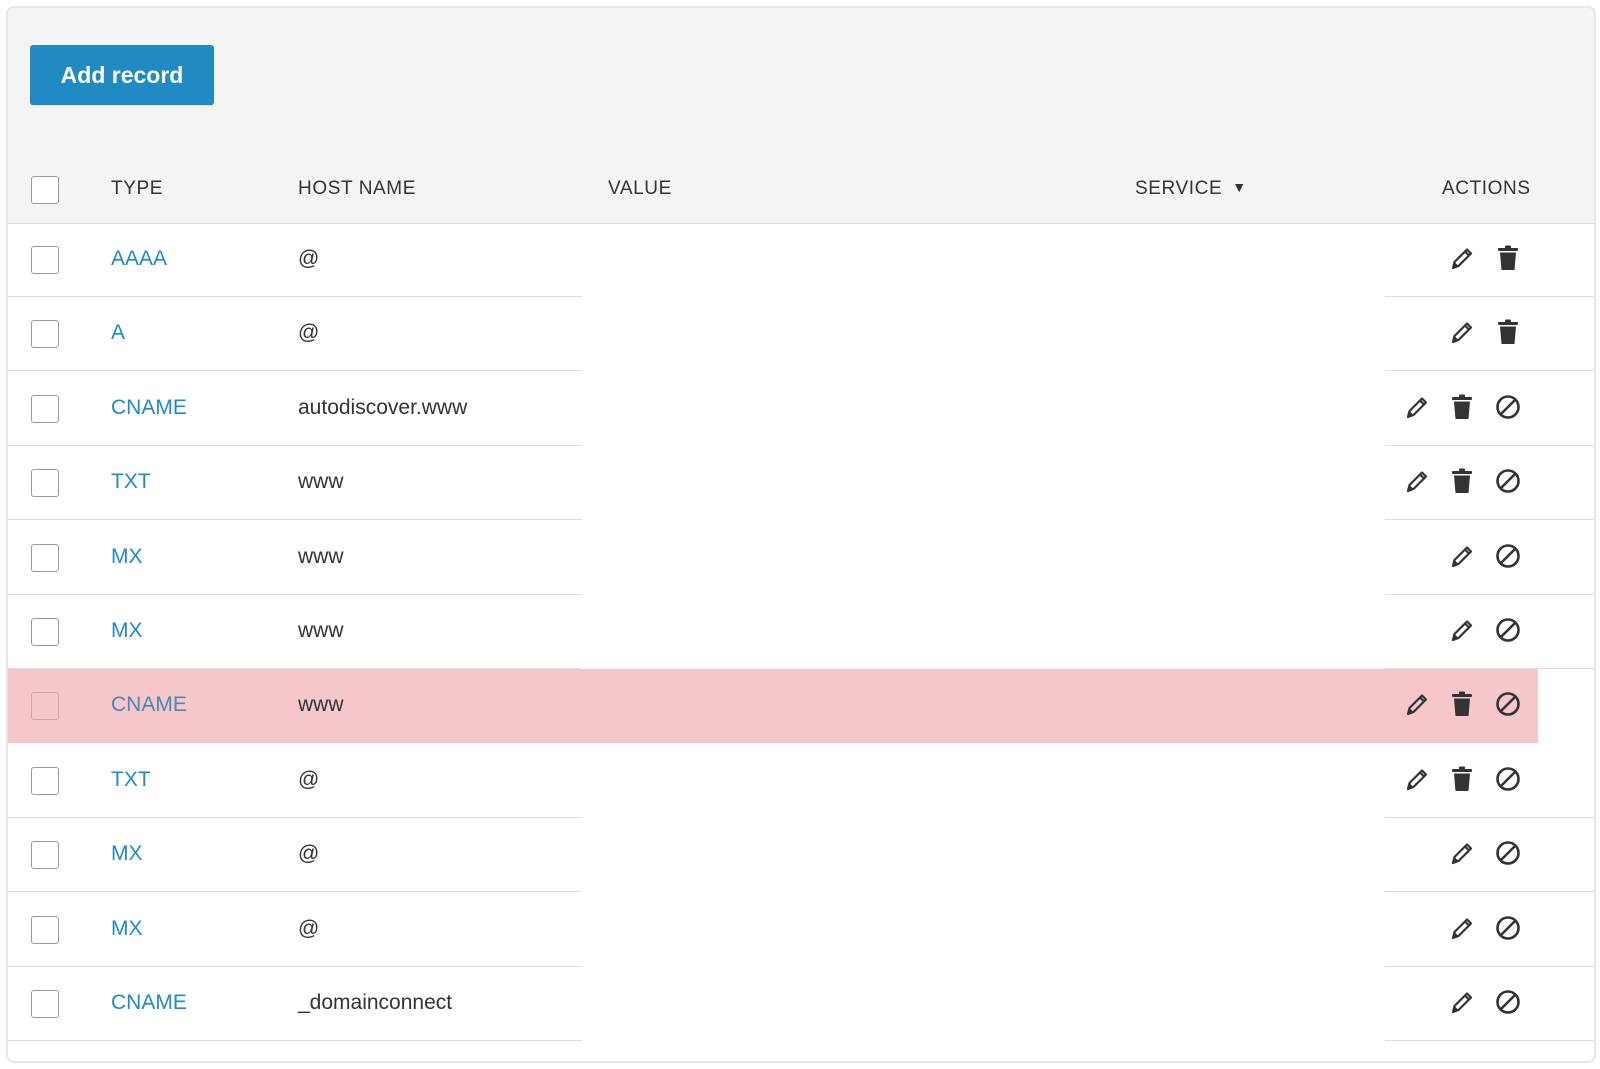 This screenshot has height=1069, width=1600. What do you see at coordinates (773, 706) in the screenshot?
I see `table-row: CNAME www` at bounding box center [773, 706].